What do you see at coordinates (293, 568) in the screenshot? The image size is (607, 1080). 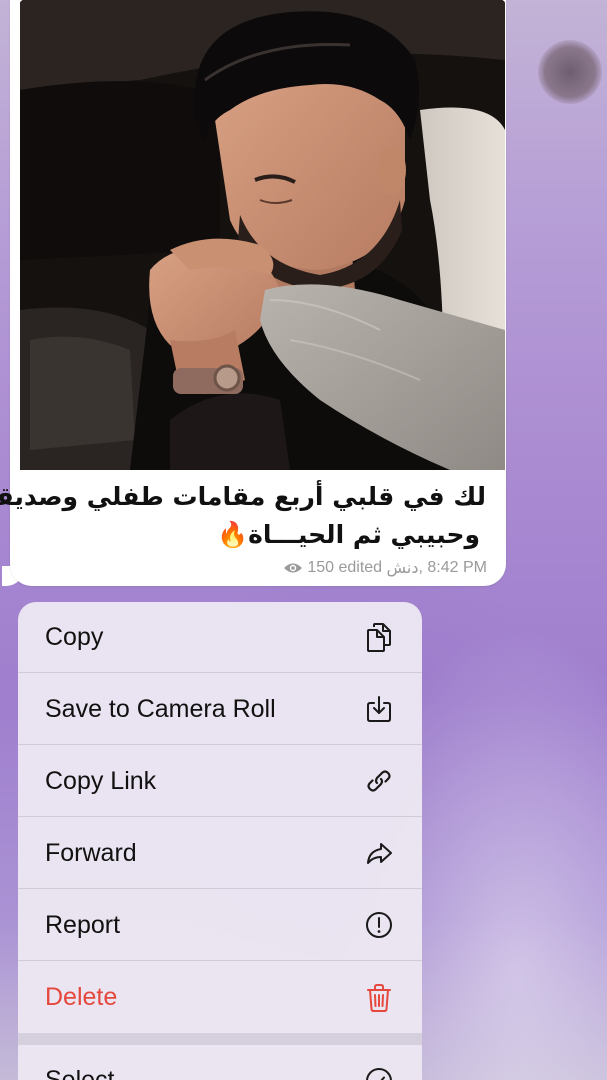 I see `views-eye-icon` at bounding box center [293, 568].